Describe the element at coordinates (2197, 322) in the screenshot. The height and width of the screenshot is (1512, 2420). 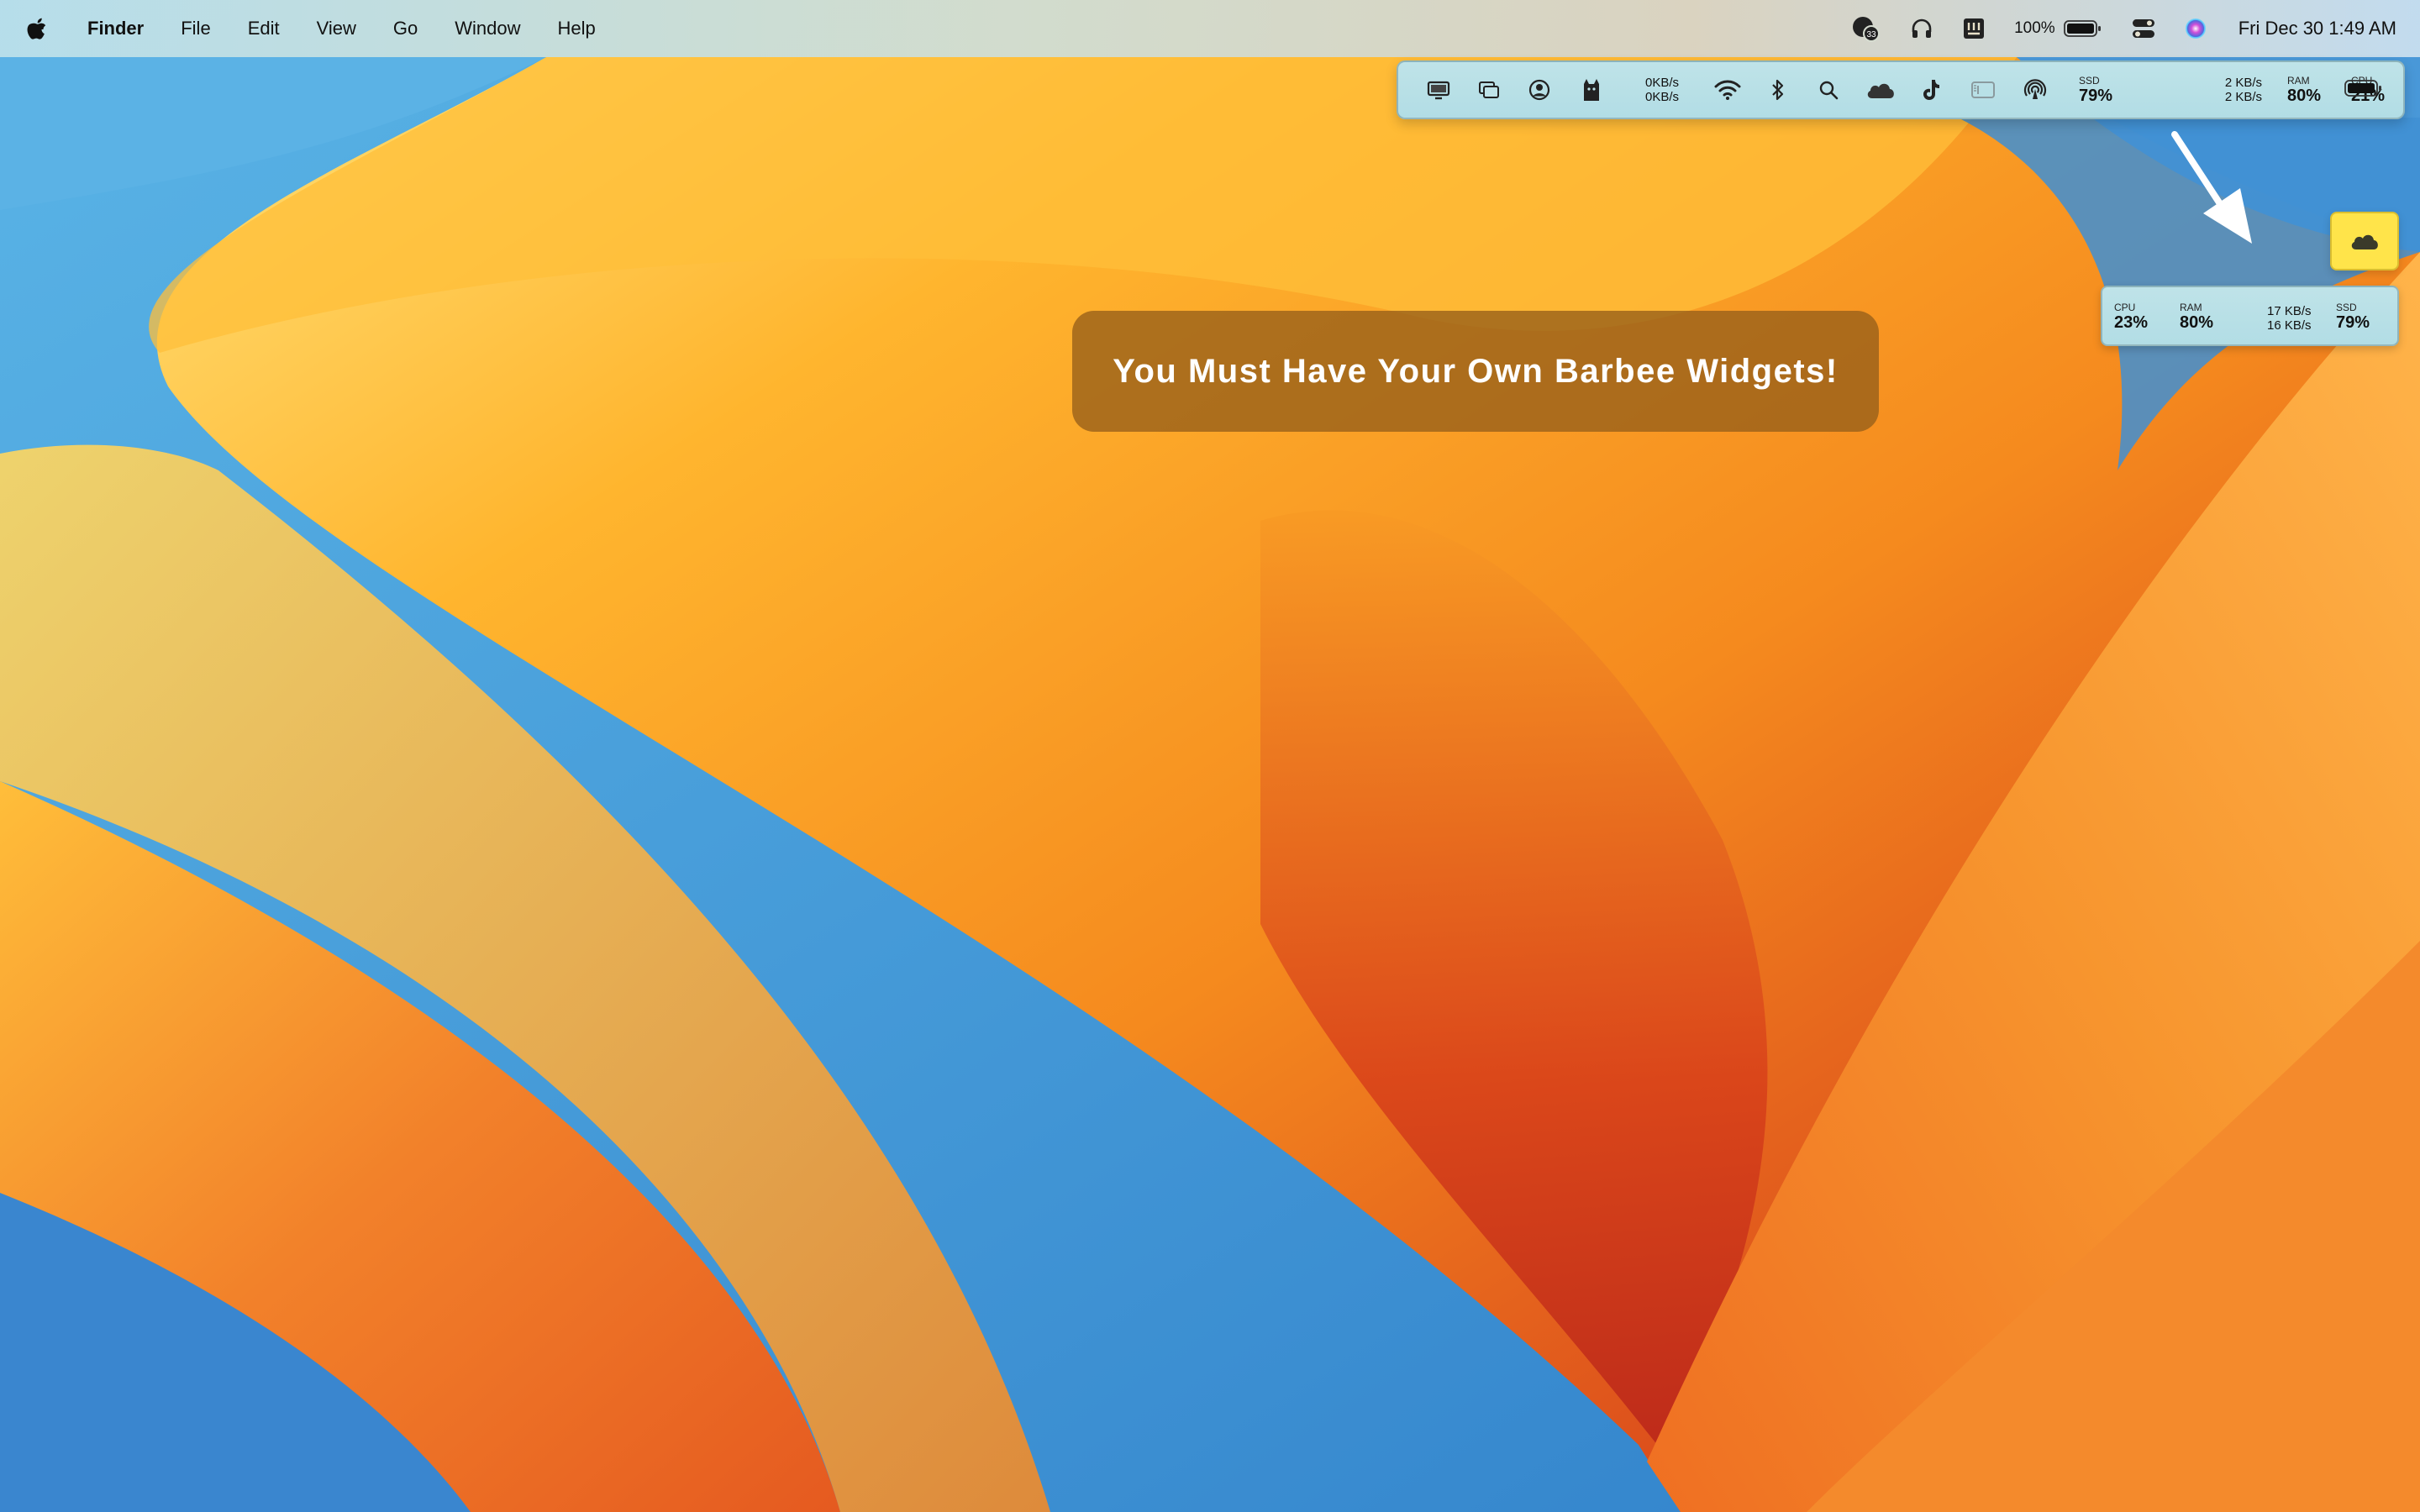
I see `widget-ram-value: 80%` at that location.